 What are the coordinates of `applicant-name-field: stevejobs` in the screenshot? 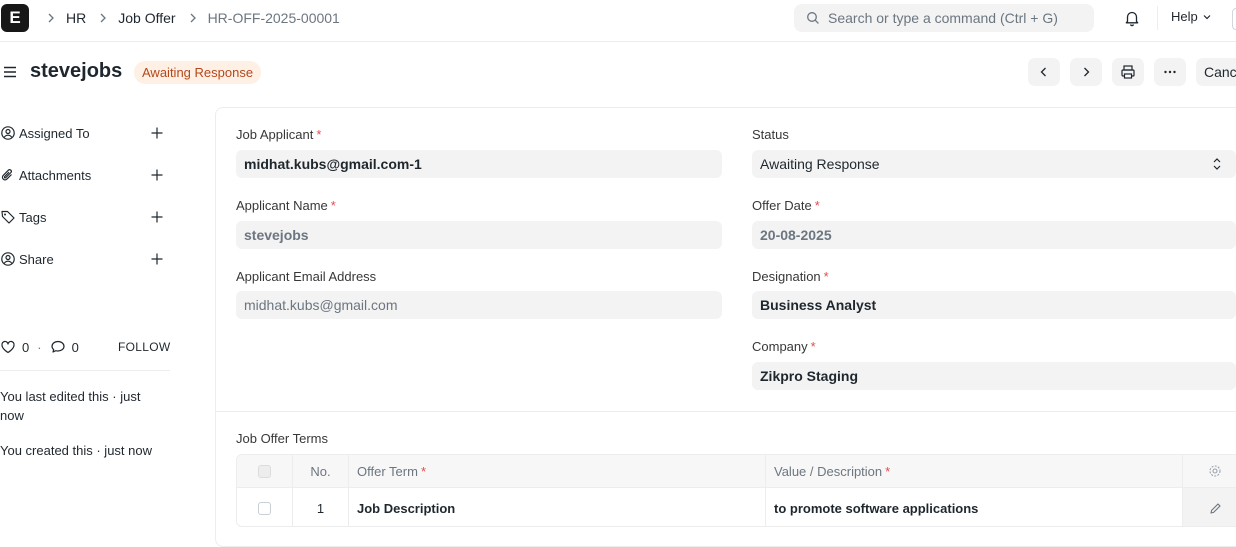 It's located at (479, 235).